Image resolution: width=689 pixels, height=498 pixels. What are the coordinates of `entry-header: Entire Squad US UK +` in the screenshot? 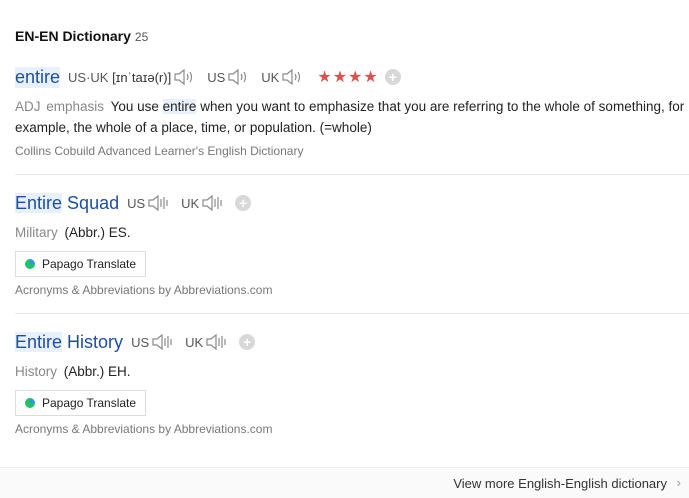 It's located at (352, 203).